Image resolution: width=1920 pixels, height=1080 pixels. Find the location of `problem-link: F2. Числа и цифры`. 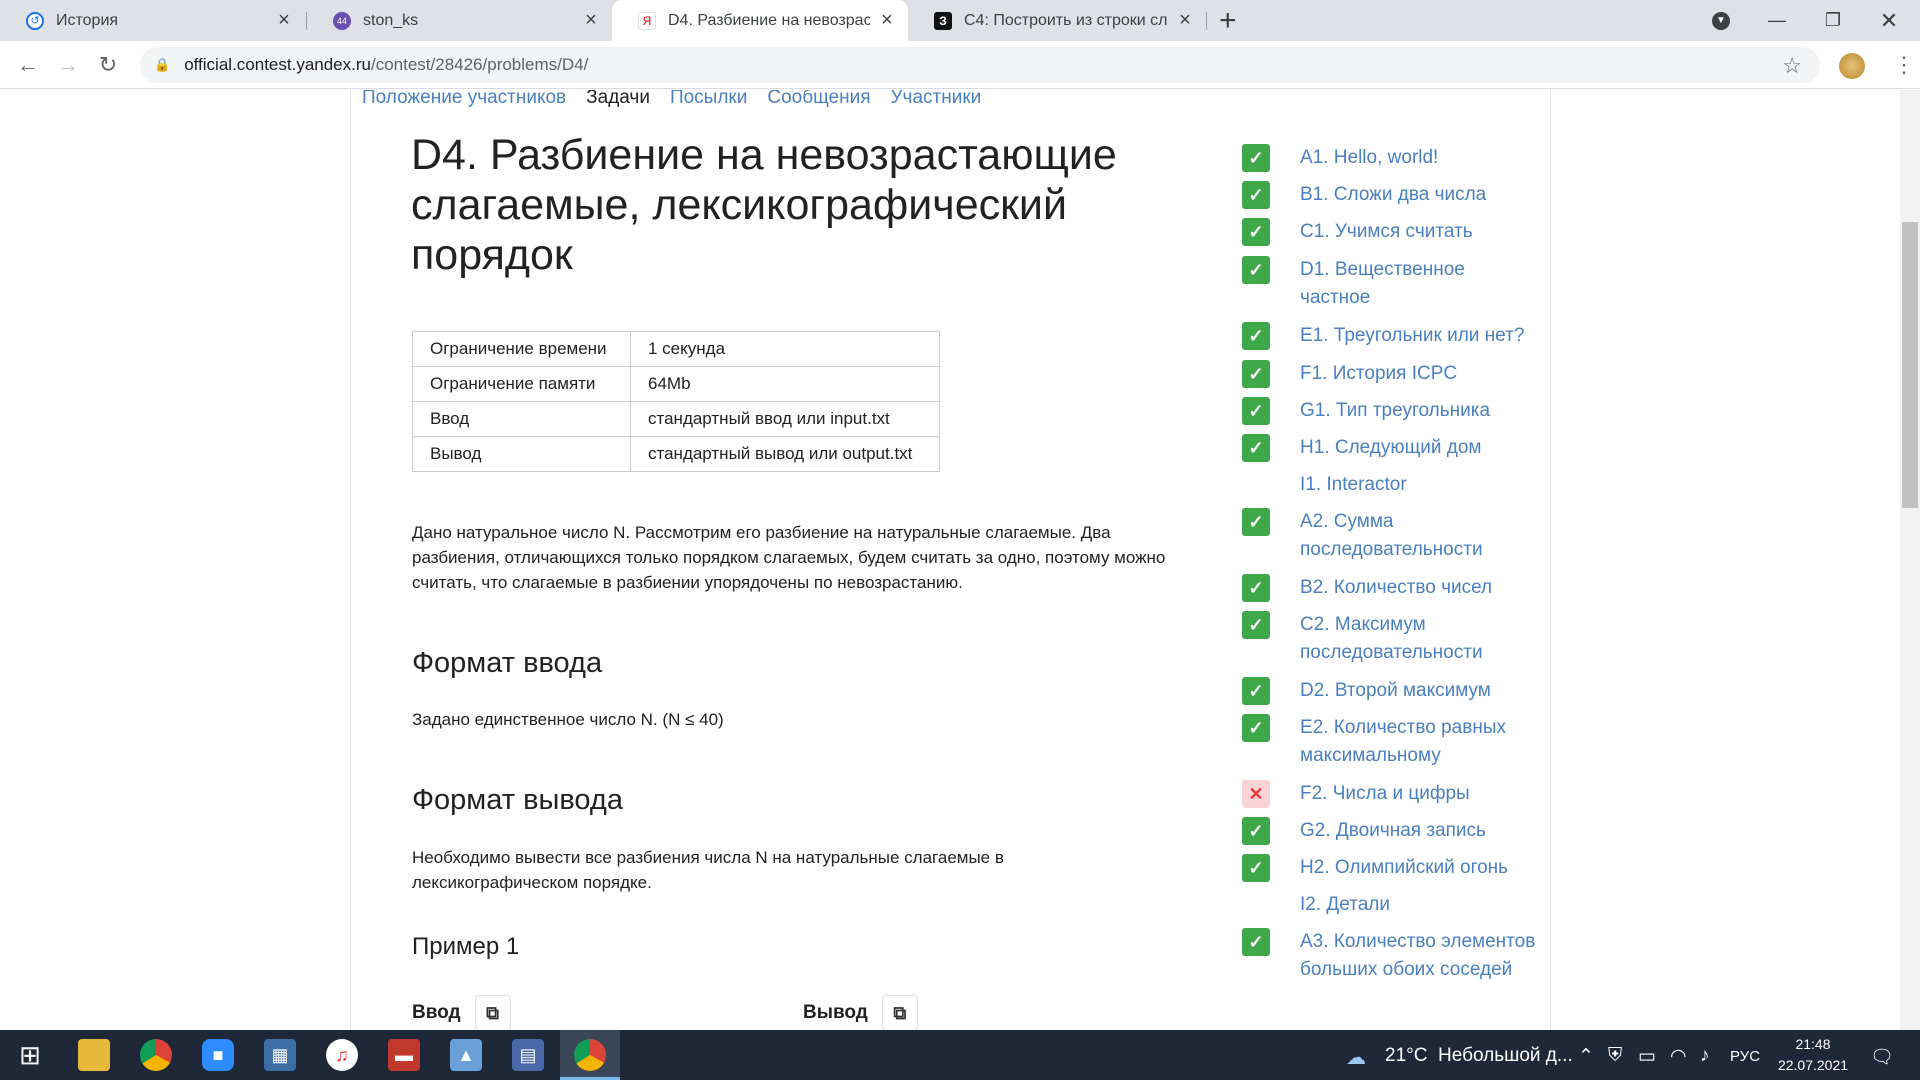

problem-link: F2. Числа и цифры is located at coordinates (1420, 794).